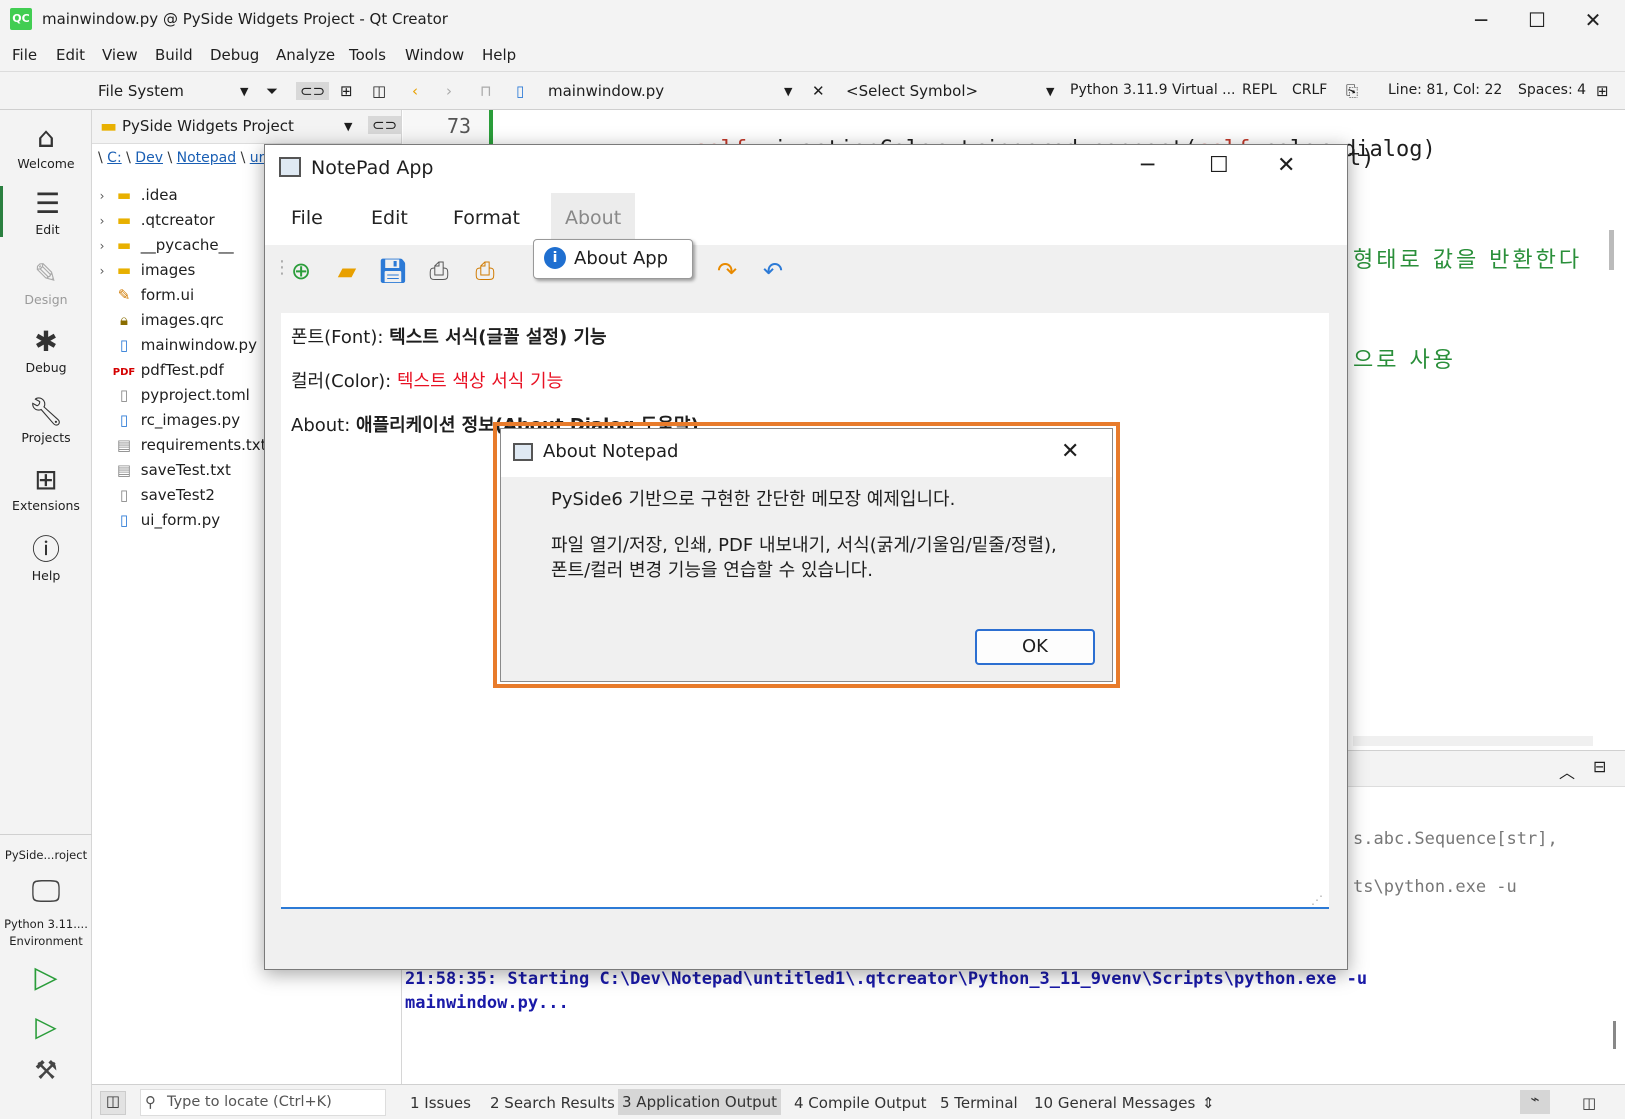  I want to click on tree-item-idea: › ▬ .idea, so click(135, 198).